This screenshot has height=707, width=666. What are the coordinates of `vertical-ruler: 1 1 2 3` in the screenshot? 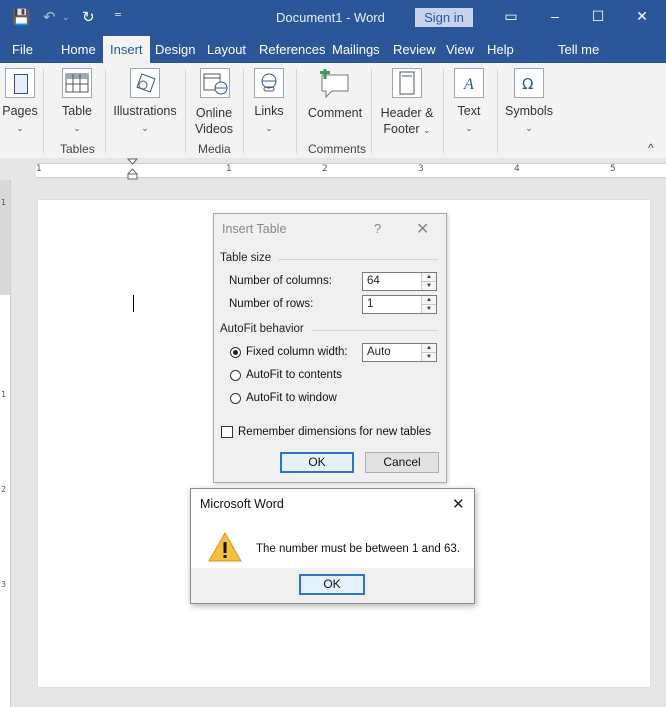 It's located at (5, 443).